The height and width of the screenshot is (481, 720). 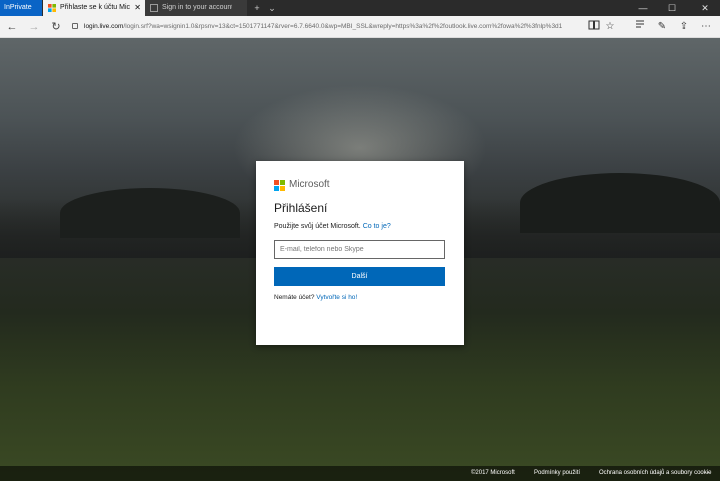 I want to click on web-note-icon: ✎, so click(x=662, y=27).